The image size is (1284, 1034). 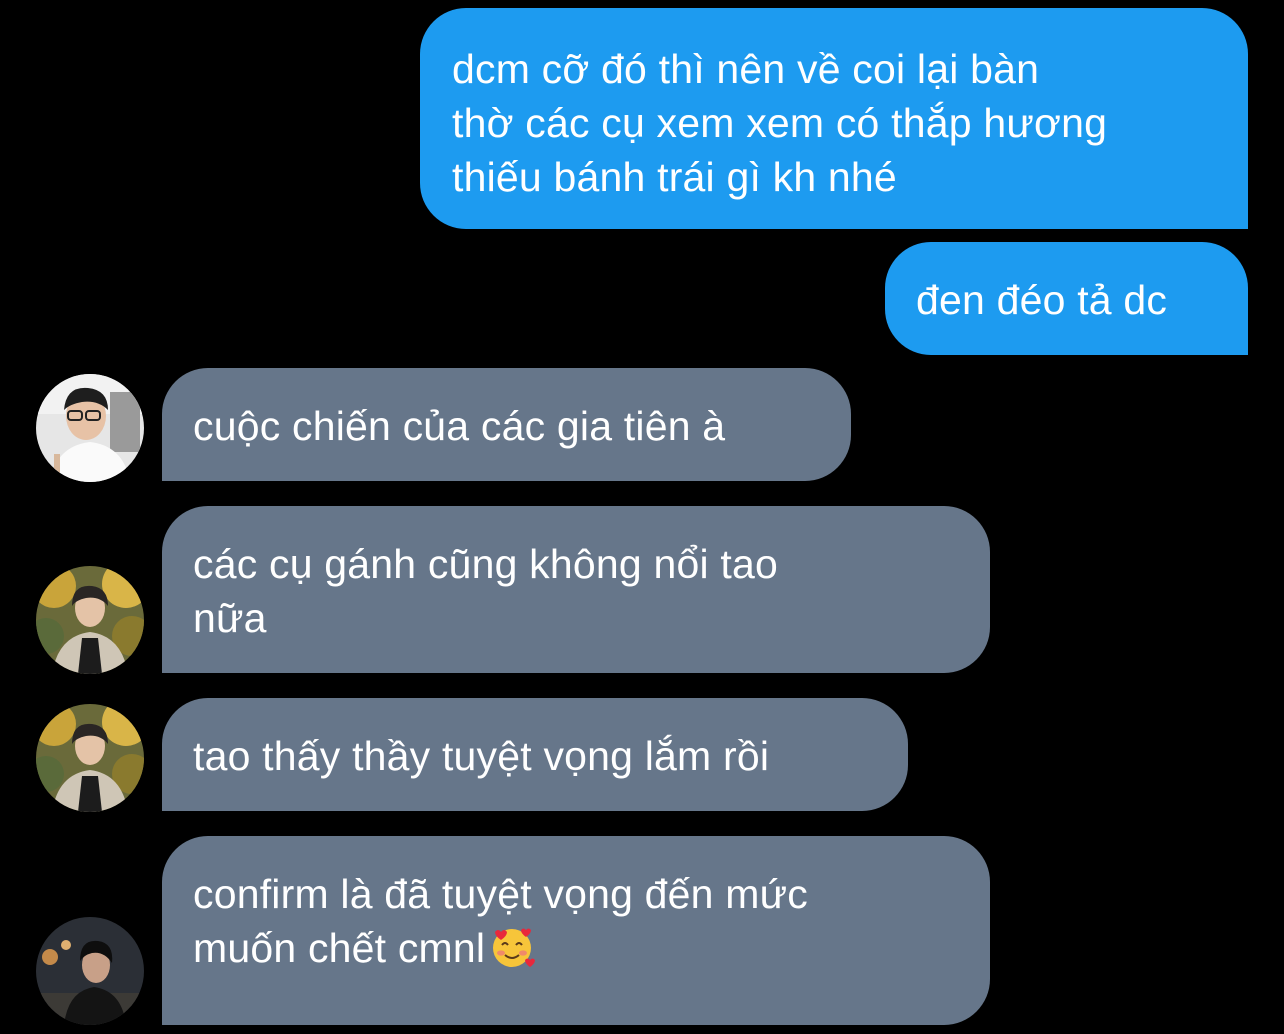 I want to click on avatar-white-shirt-person, so click(x=90, y=428).